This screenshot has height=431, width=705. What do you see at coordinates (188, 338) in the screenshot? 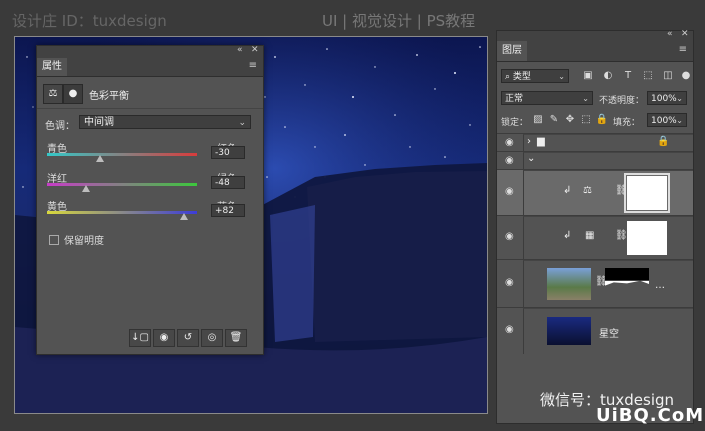
I see `reset-icon: ↺` at bounding box center [188, 338].